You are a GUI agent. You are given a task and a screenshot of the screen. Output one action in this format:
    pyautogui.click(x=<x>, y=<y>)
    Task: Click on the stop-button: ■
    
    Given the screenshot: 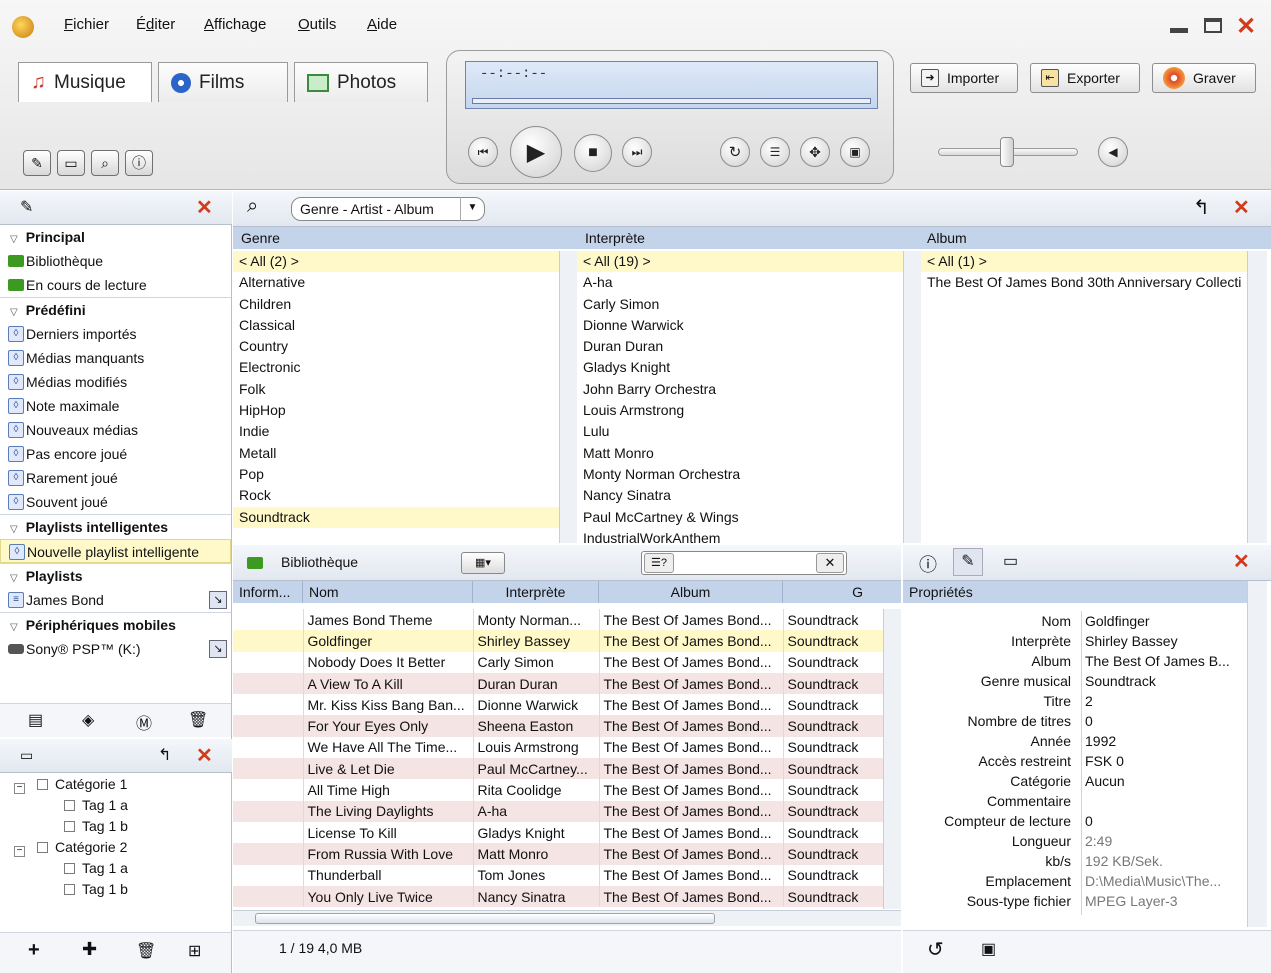 What is the action you would take?
    pyautogui.click(x=593, y=153)
    